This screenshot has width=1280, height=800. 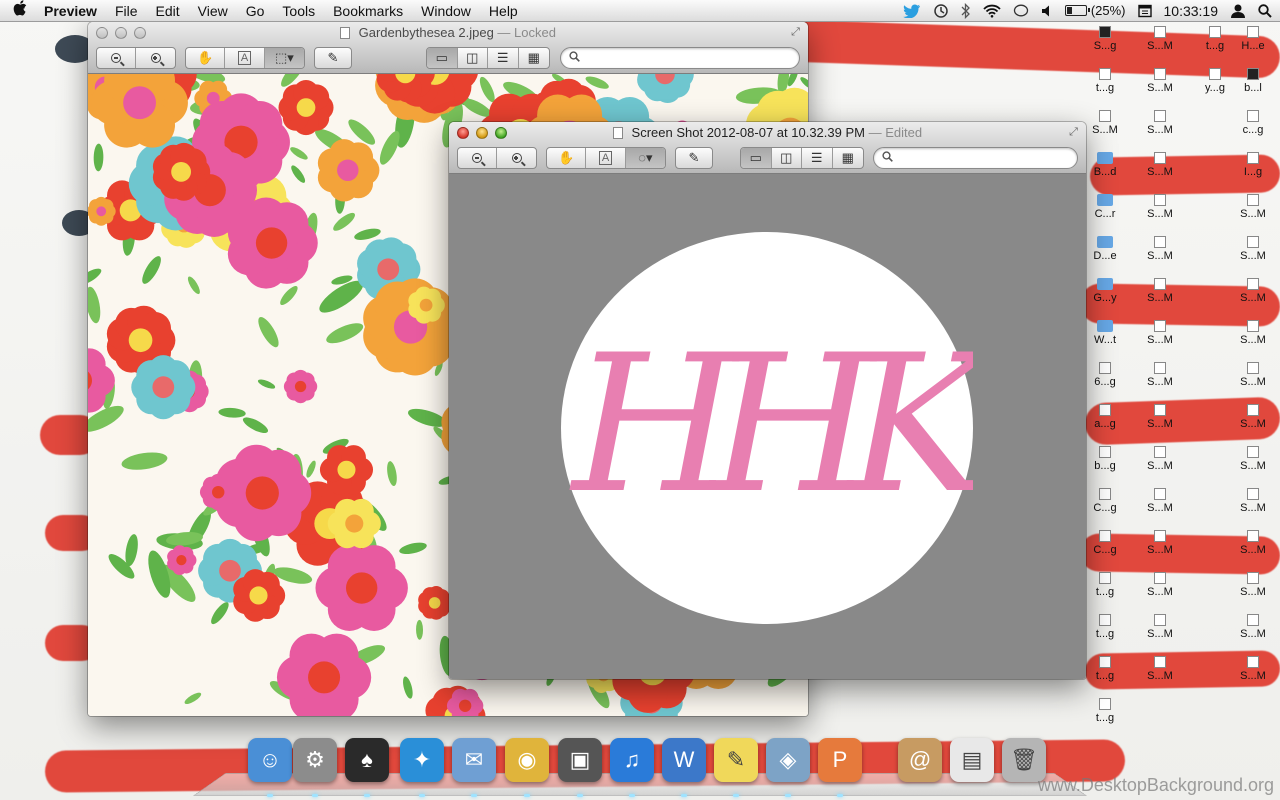 What do you see at coordinates (992, 11) in the screenshot?
I see `wifi-icon` at bounding box center [992, 11].